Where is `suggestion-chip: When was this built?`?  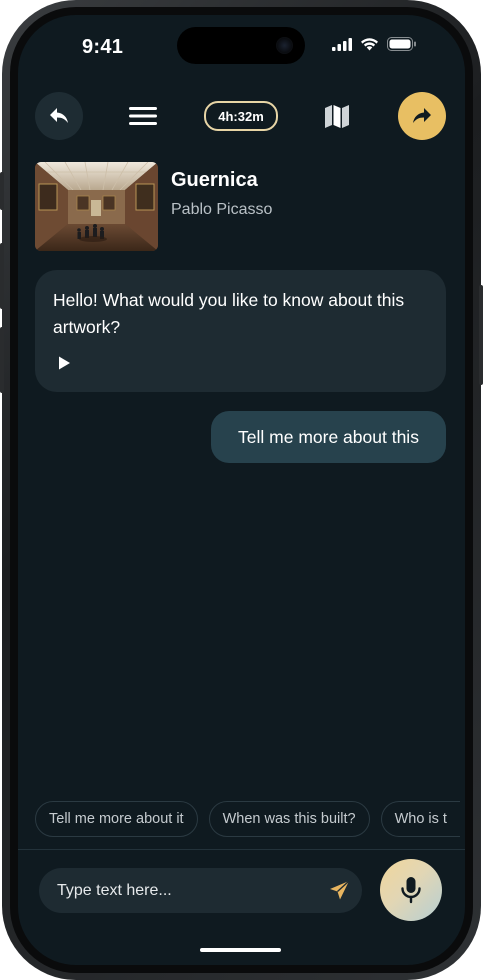 suggestion-chip: When was this built? is located at coordinates (289, 819).